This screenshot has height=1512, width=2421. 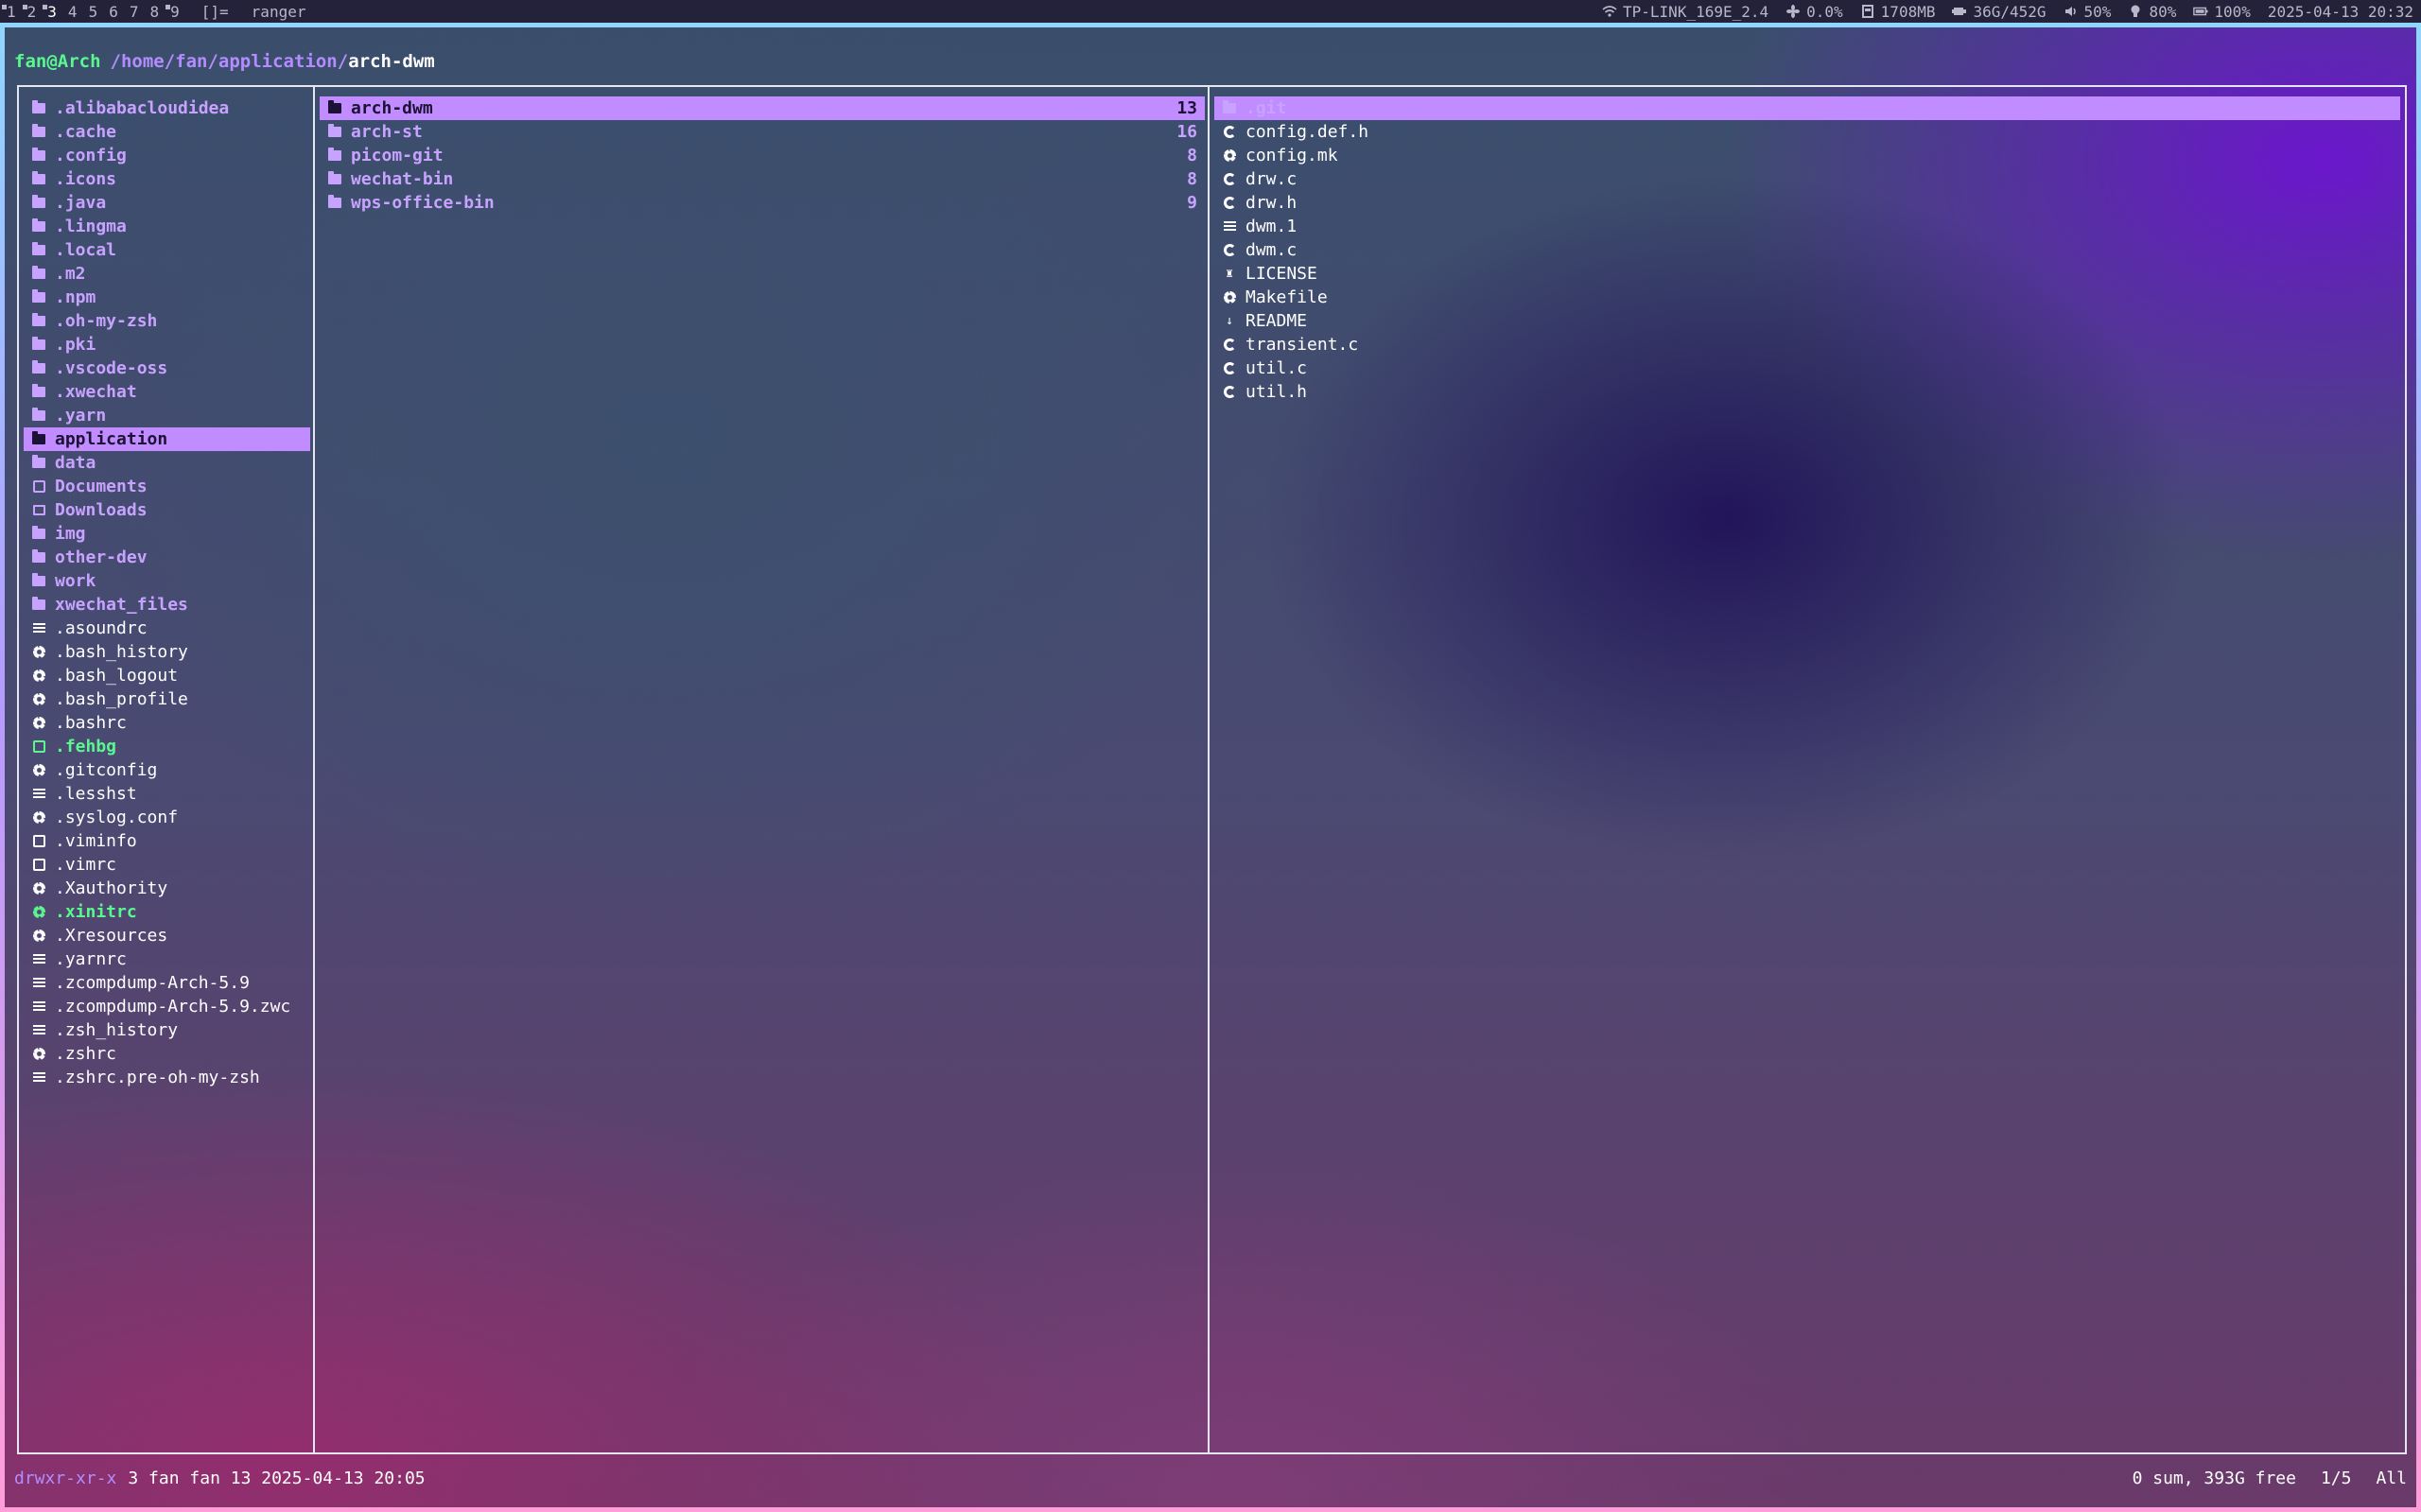 What do you see at coordinates (1271, 226) in the screenshot?
I see `item-name: dwm.1` at bounding box center [1271, 226].